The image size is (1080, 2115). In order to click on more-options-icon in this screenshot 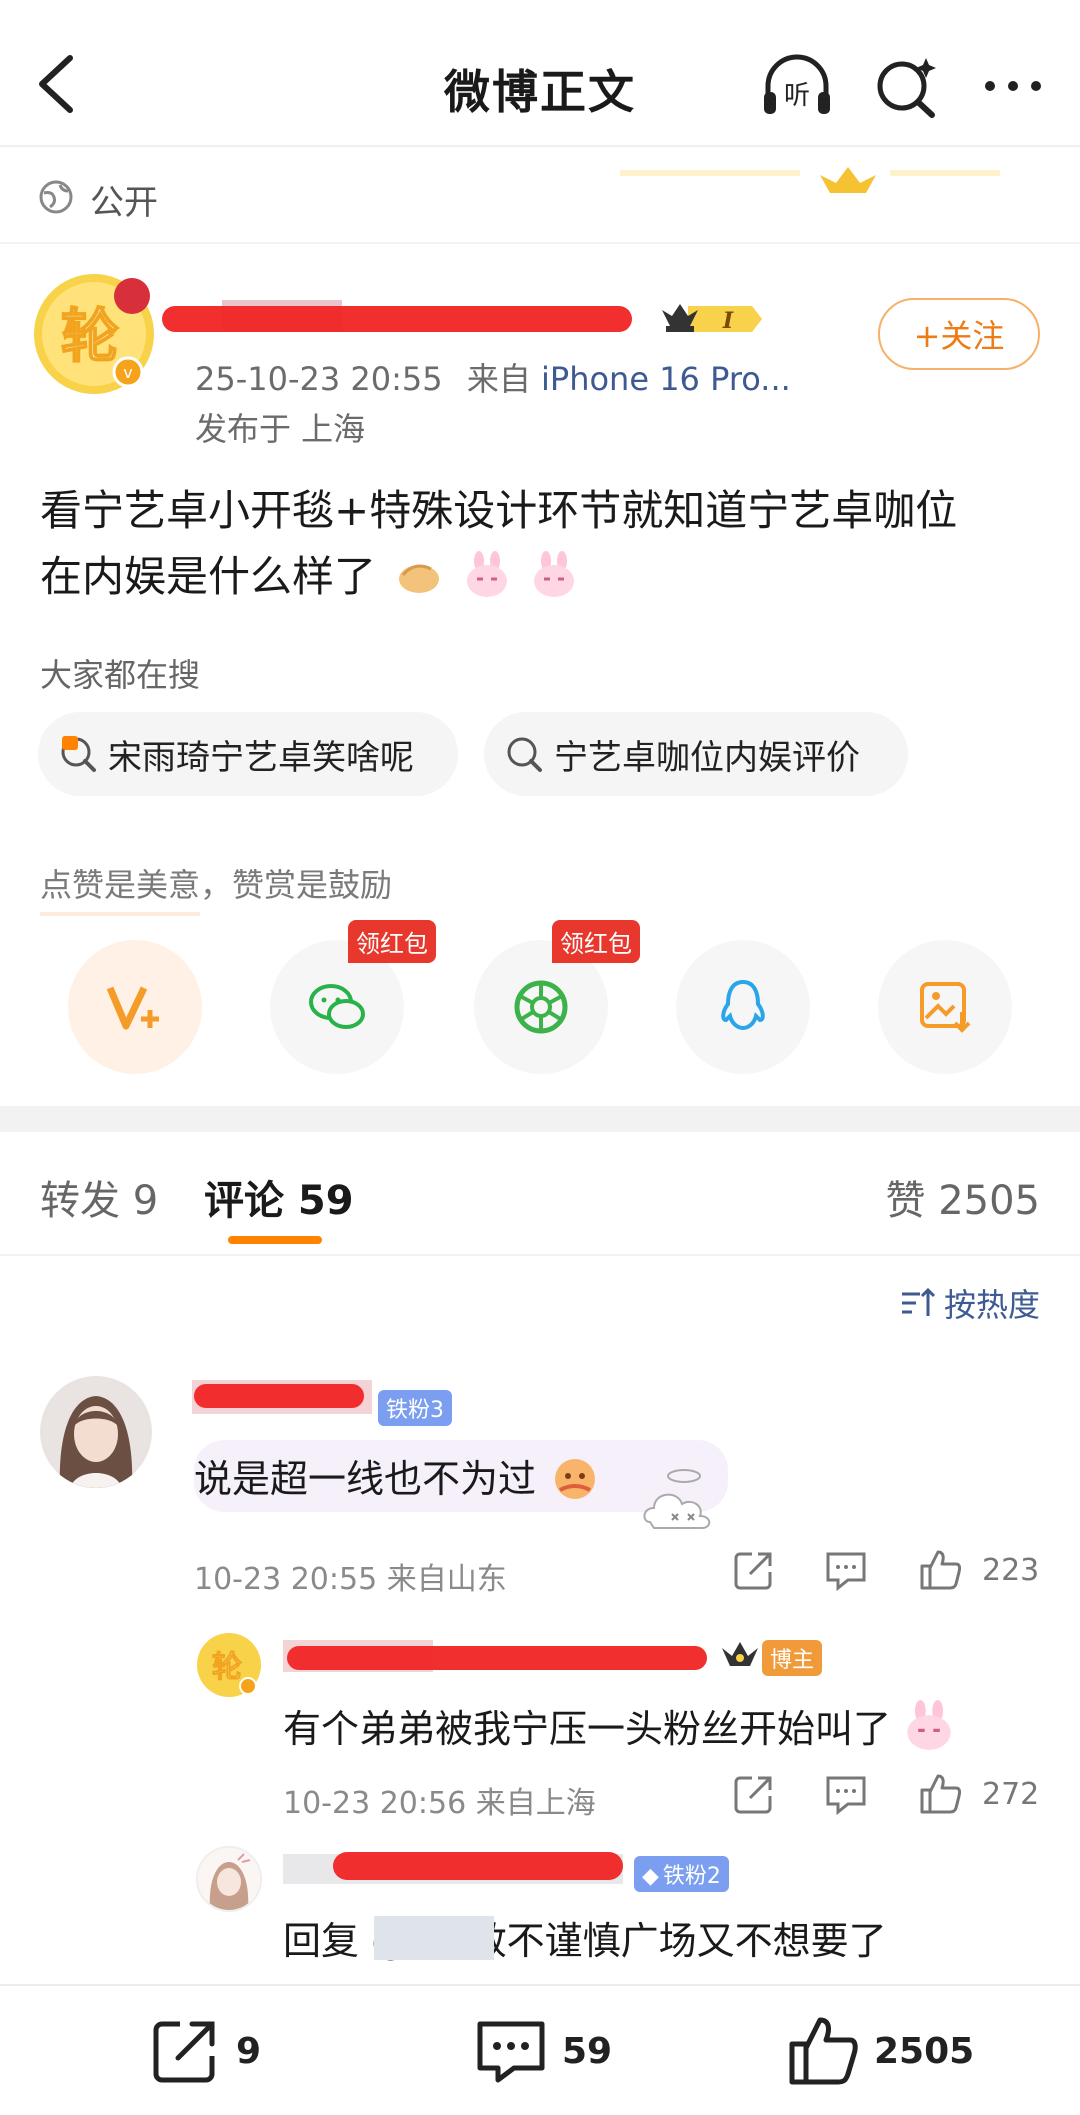, I will do `click(1013, 86)`.